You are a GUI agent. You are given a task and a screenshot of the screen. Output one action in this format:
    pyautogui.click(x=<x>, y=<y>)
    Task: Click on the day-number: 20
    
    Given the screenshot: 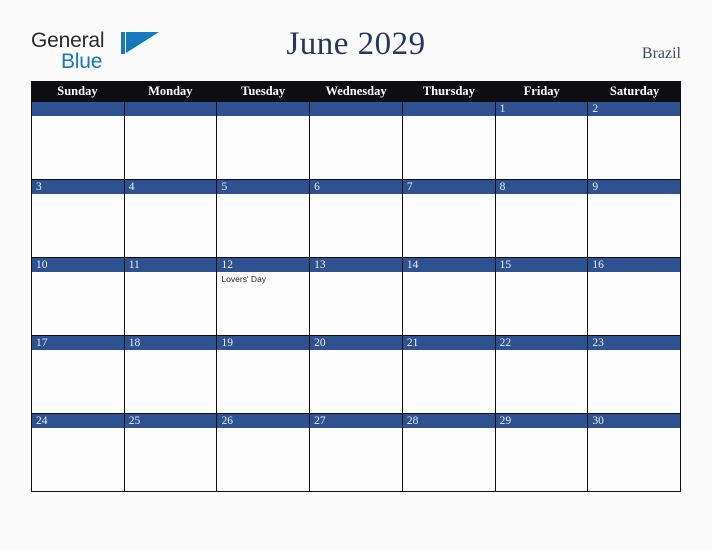 What is the action you would take?
    pyautogui.click(x=320, y=343)
    